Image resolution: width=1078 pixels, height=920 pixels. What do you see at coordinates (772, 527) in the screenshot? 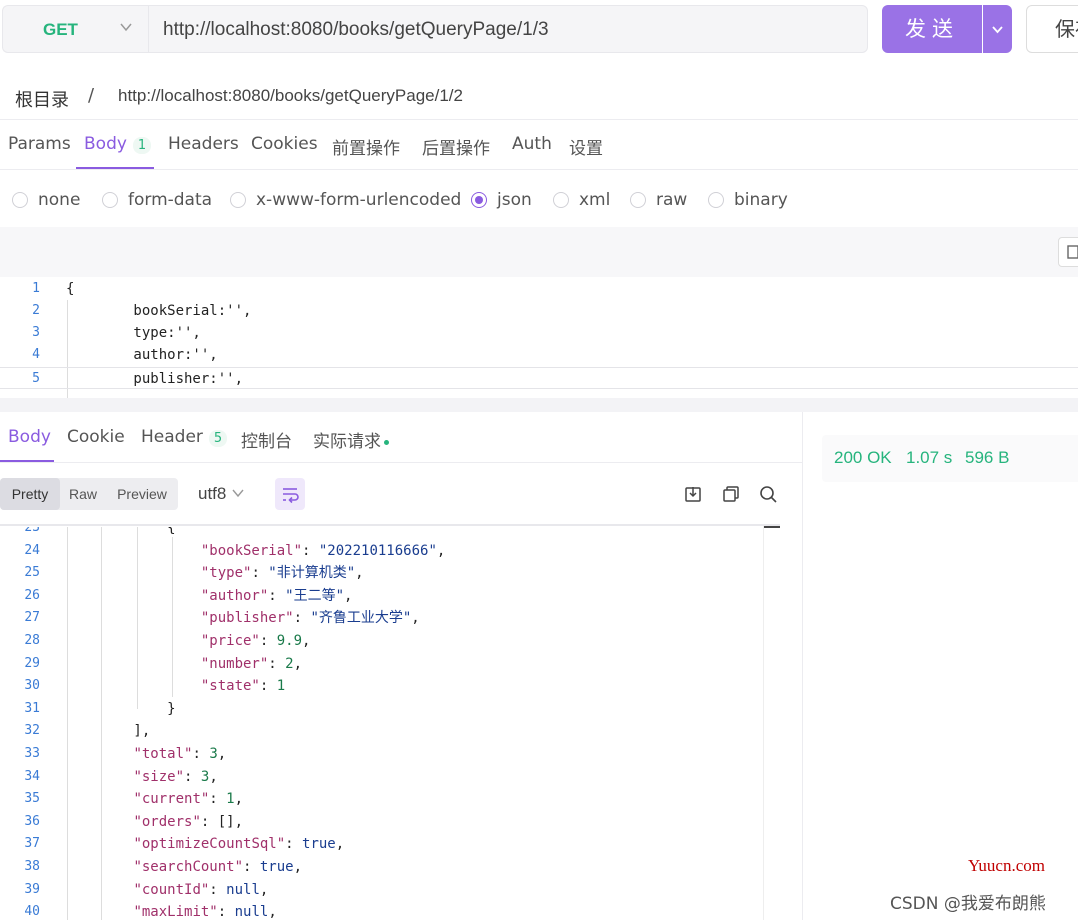
I see `scrollbar-thumb` at bounding box center [772, 527].